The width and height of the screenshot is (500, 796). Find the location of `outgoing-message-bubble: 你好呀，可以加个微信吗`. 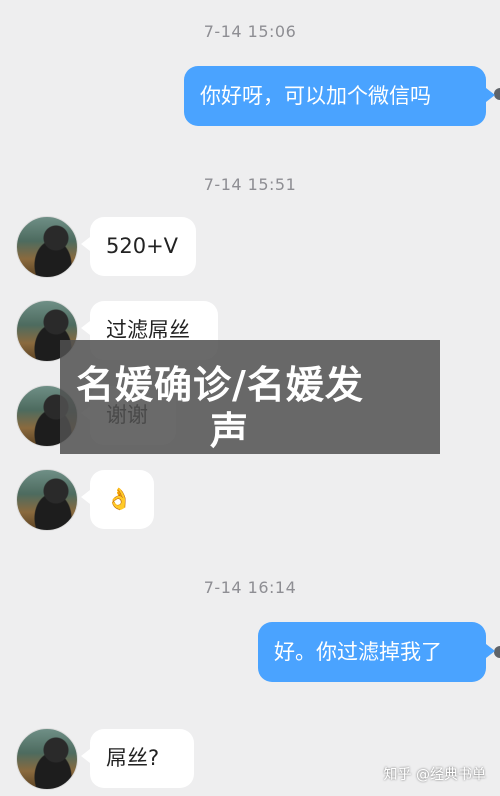

outgoing-message-bubble: 你好呀，可以加个微信吗 is located at coordinates (335, 96).